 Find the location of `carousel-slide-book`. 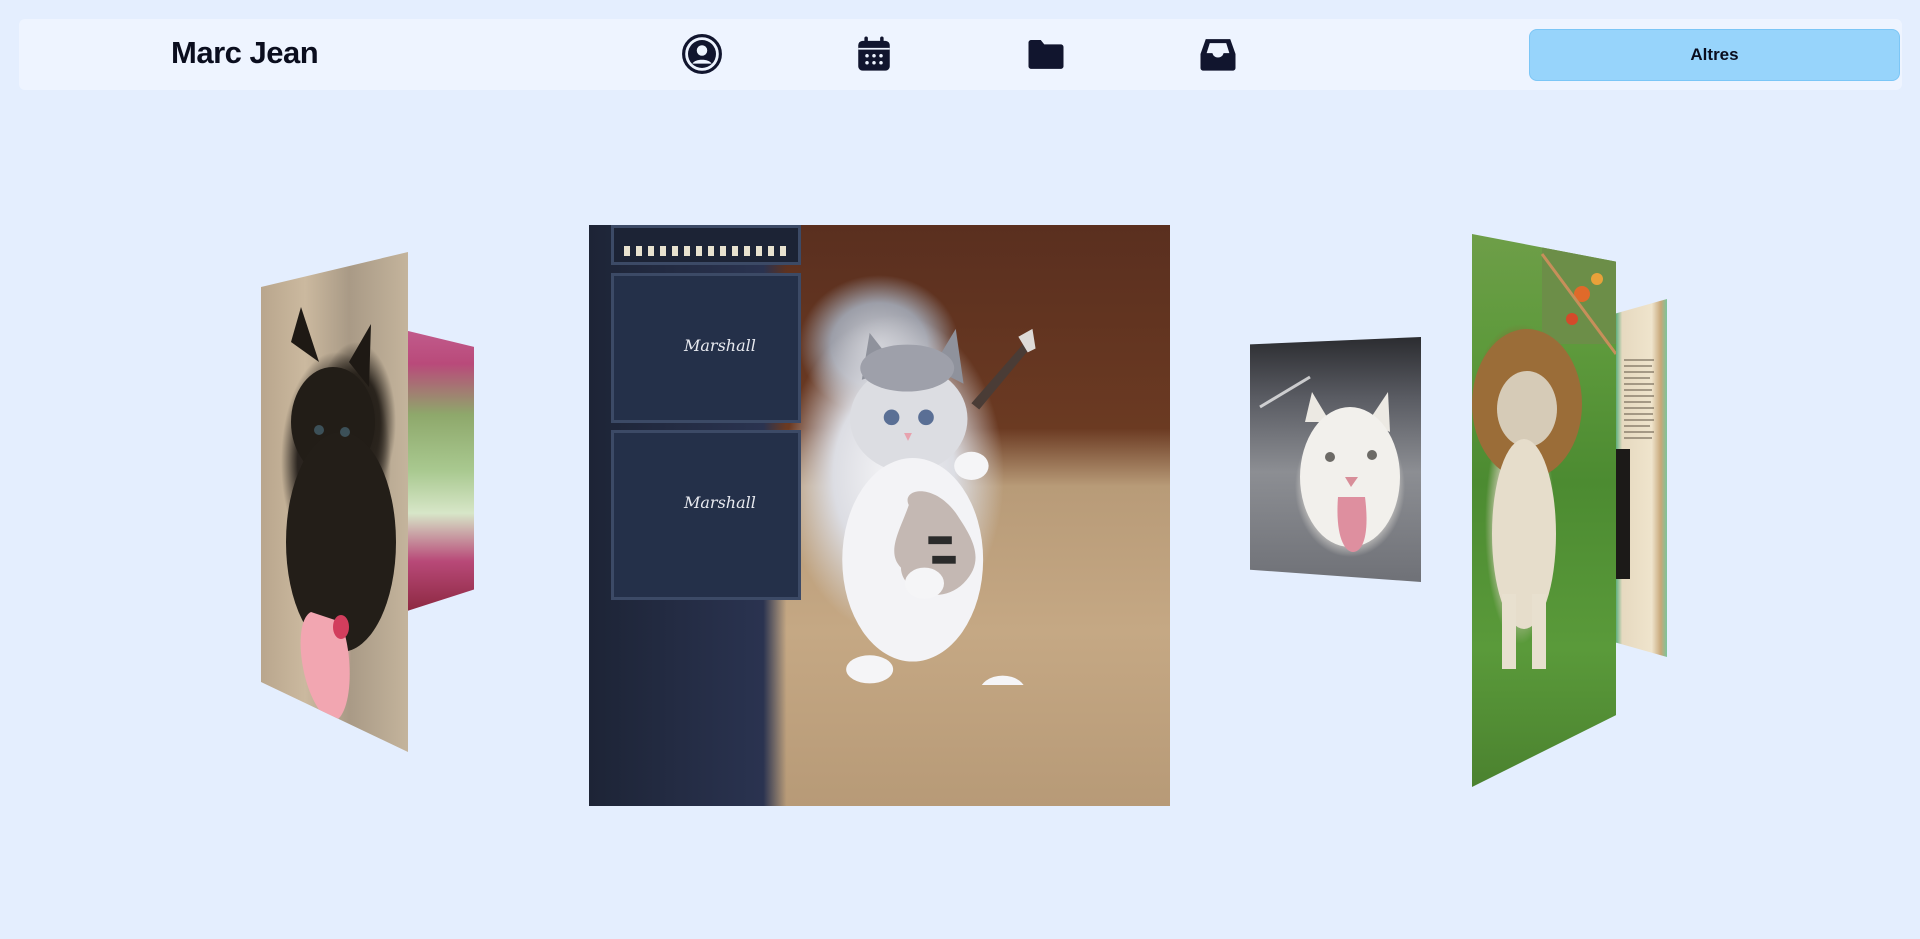

carousel-slide-book is located at coordinates (1641, 478).